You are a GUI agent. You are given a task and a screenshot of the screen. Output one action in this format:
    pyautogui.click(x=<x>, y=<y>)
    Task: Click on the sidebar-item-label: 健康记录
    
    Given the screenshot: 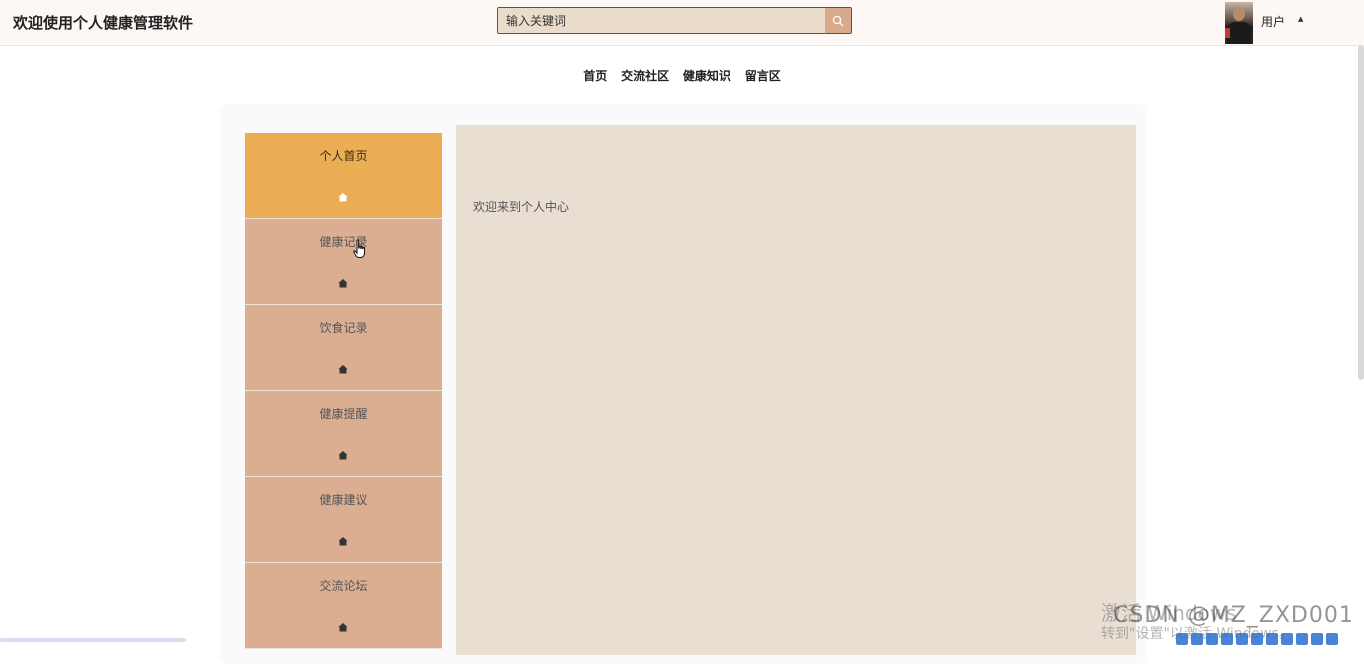 What is the action you would take?
    pyautogui.click(x=343, y=242)
    